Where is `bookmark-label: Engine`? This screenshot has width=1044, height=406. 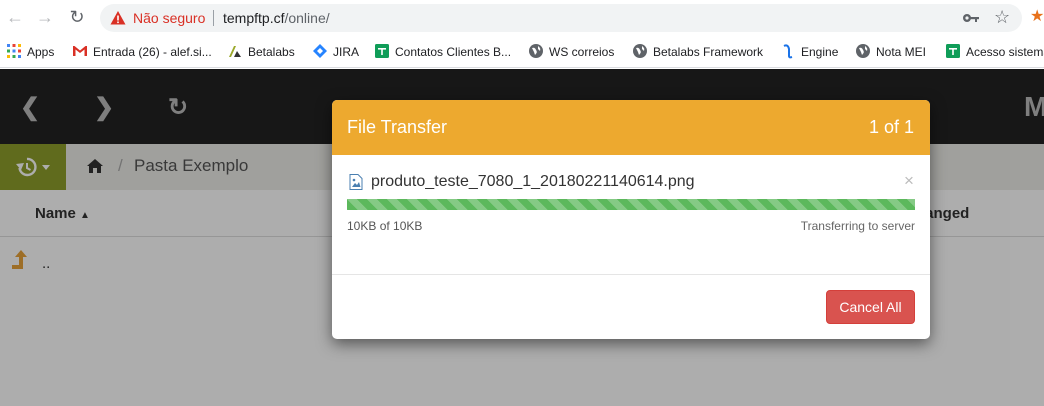 bookmark-label: Engine is located at coordinates (820, 52).